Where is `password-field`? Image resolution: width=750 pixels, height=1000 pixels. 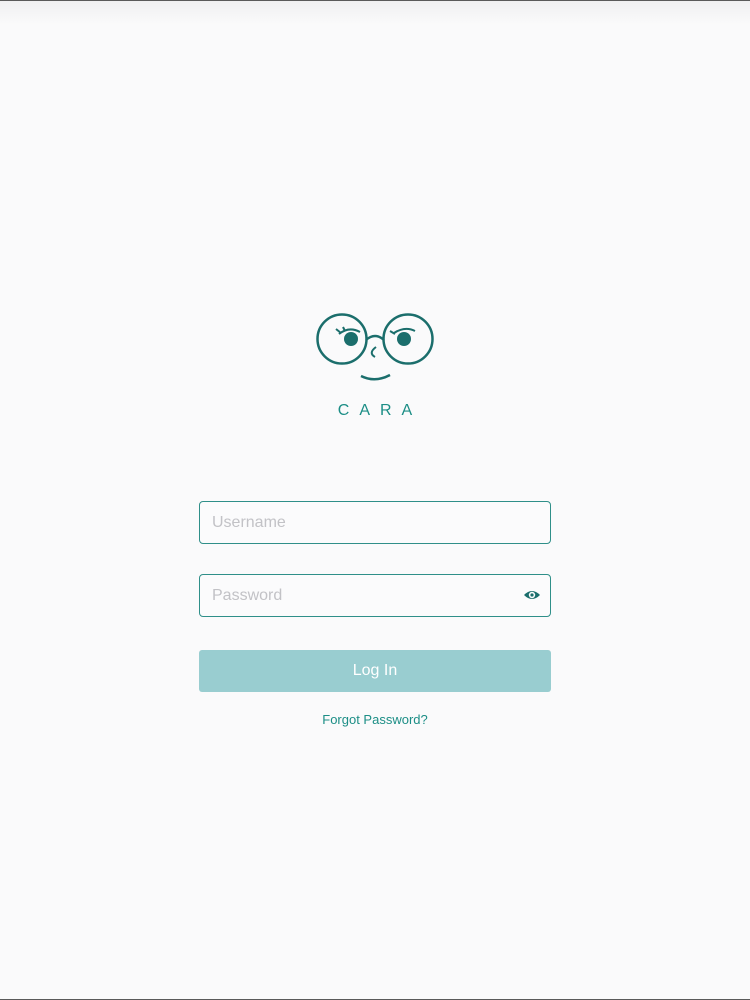 password-field is located at coordinates (375, 595).